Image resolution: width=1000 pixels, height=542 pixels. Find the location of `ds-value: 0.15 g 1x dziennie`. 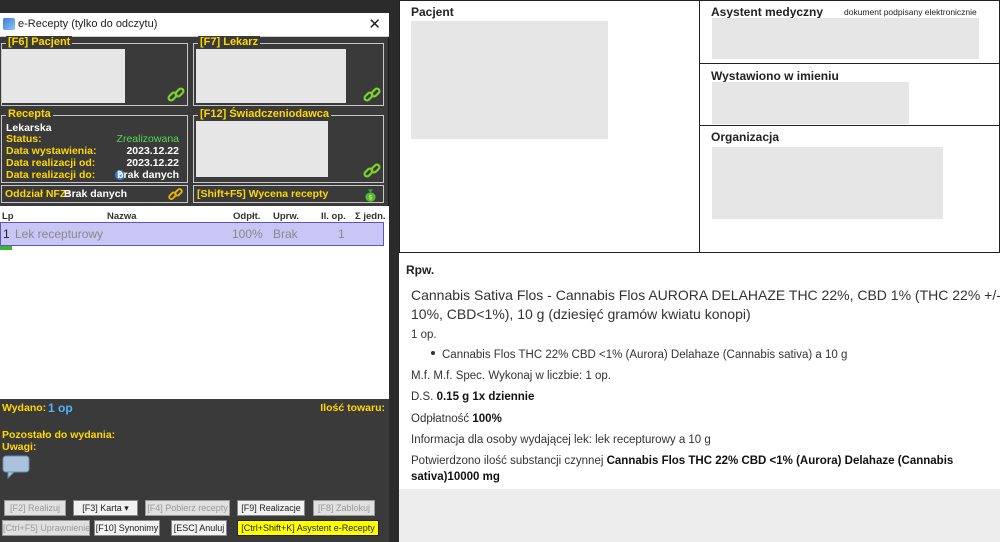

ds-value: 0.15 g 1x dziennie is located at coordinates (485, 397).